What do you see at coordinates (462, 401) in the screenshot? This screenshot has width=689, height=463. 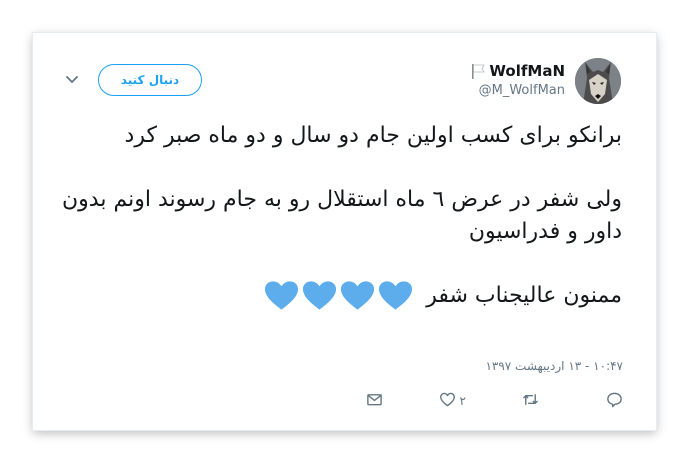 I see `like-count: ۲` at bounding box center [462, 401].